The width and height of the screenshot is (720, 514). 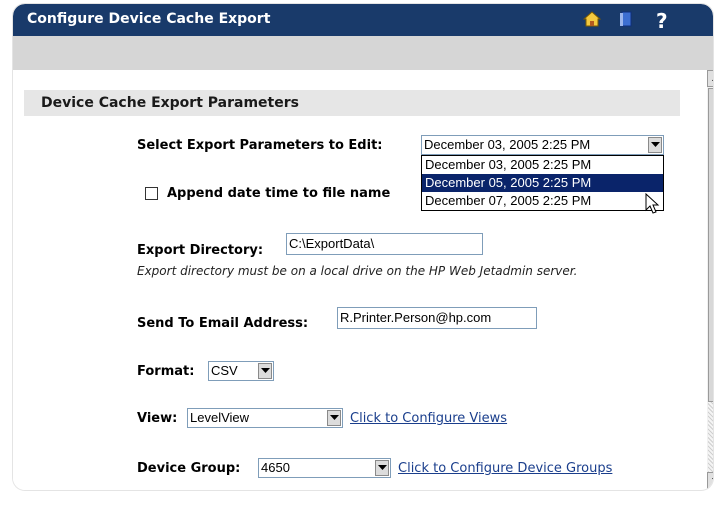 What do you see at coordinates (151, 193) in the screenshot?
I see `append-datetime-checkbox` at bounding box center [151, 193].